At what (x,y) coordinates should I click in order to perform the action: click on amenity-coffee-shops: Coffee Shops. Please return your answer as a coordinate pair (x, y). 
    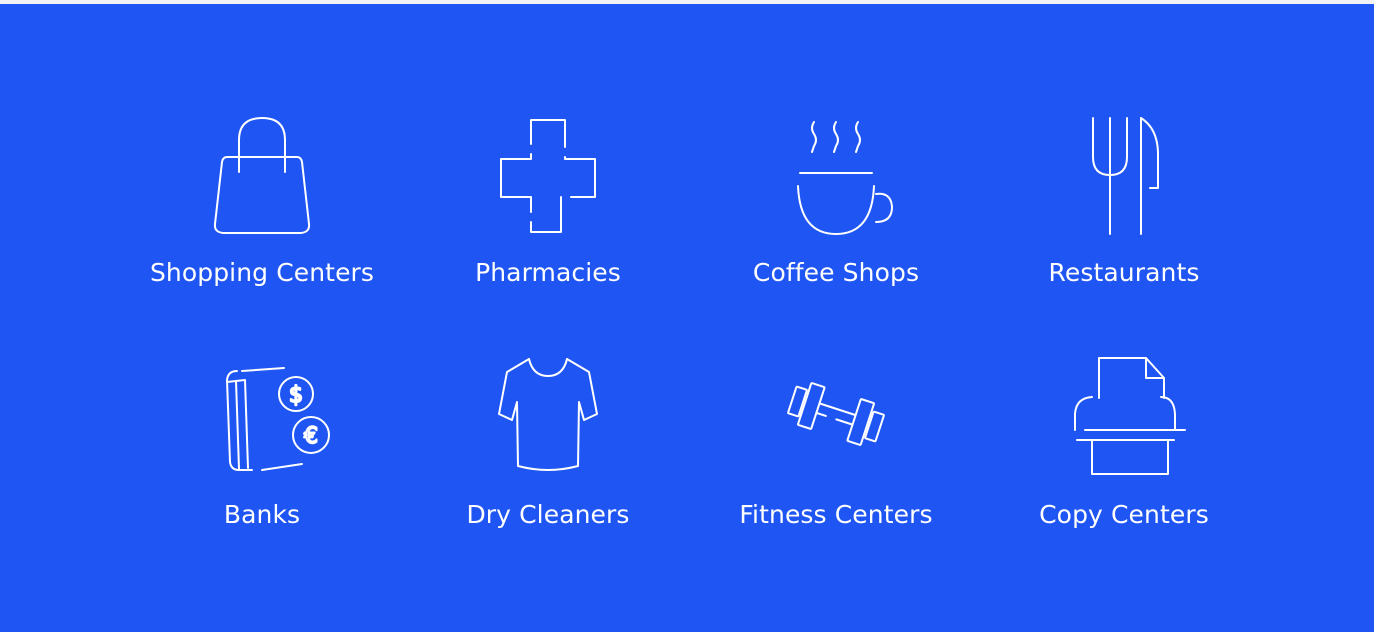
    Looking at the image, I should click on (836, 207).